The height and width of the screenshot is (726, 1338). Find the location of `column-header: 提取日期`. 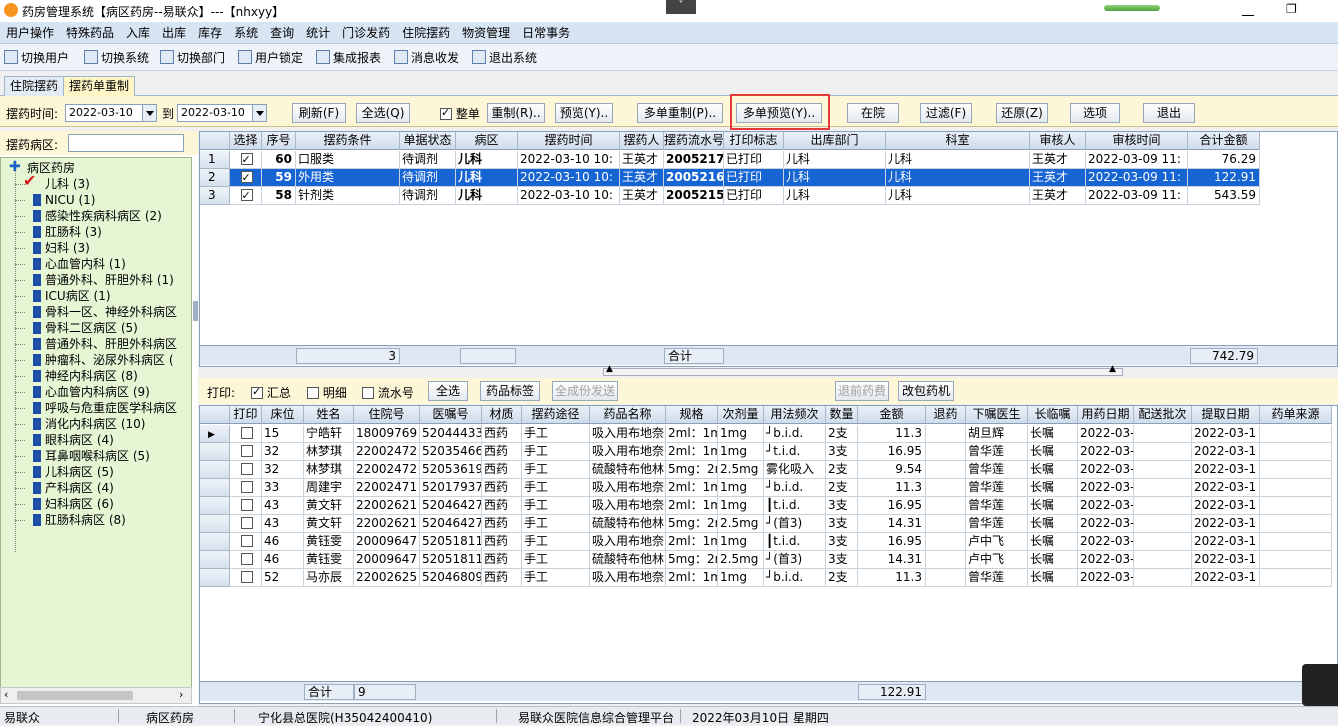

column-header: 提取日期 is located at coordinates (1226, 415).